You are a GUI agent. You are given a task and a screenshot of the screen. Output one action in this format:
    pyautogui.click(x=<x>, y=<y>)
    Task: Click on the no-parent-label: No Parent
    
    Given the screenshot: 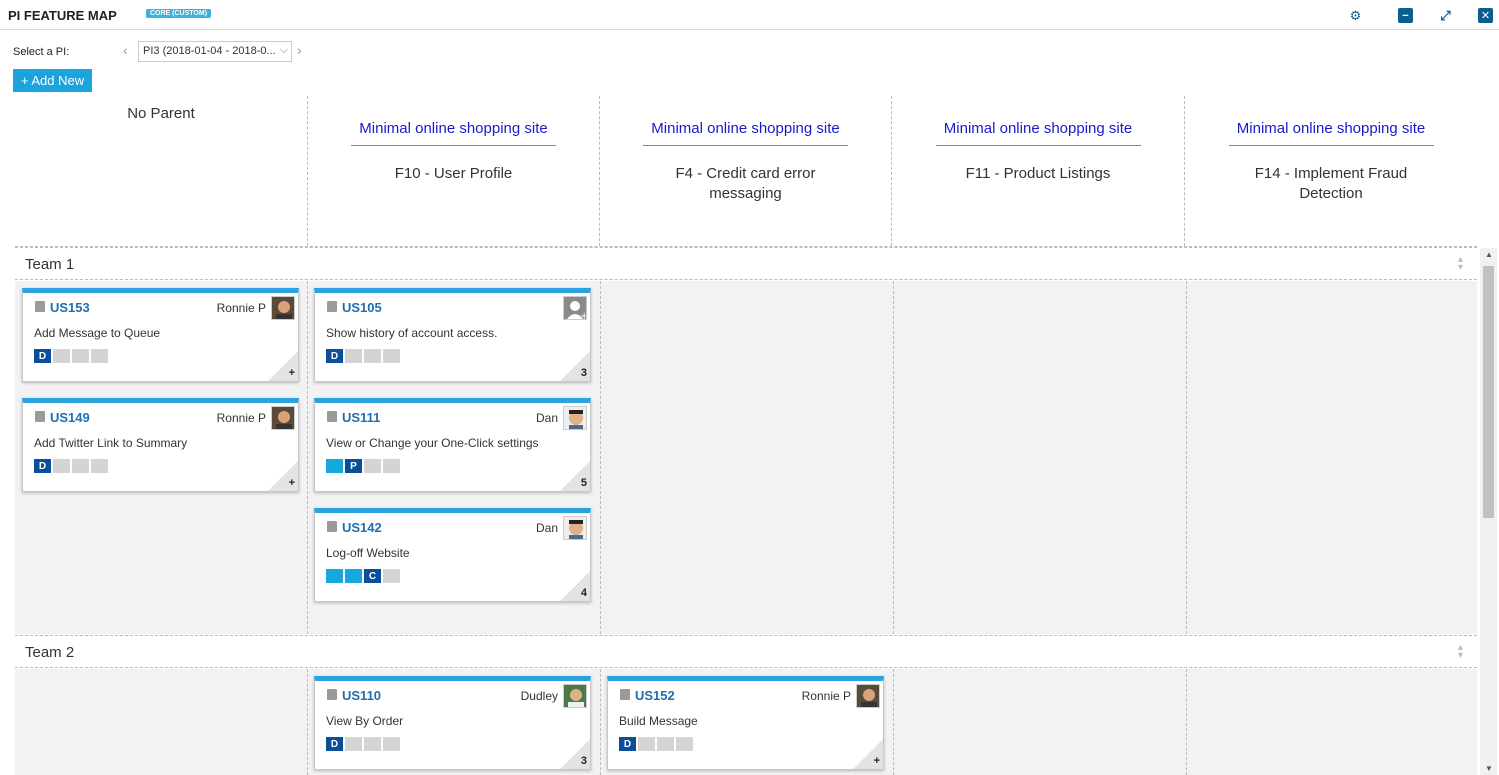 What is the action you would take?
    pyautogui.click(x=161, y=113)
    